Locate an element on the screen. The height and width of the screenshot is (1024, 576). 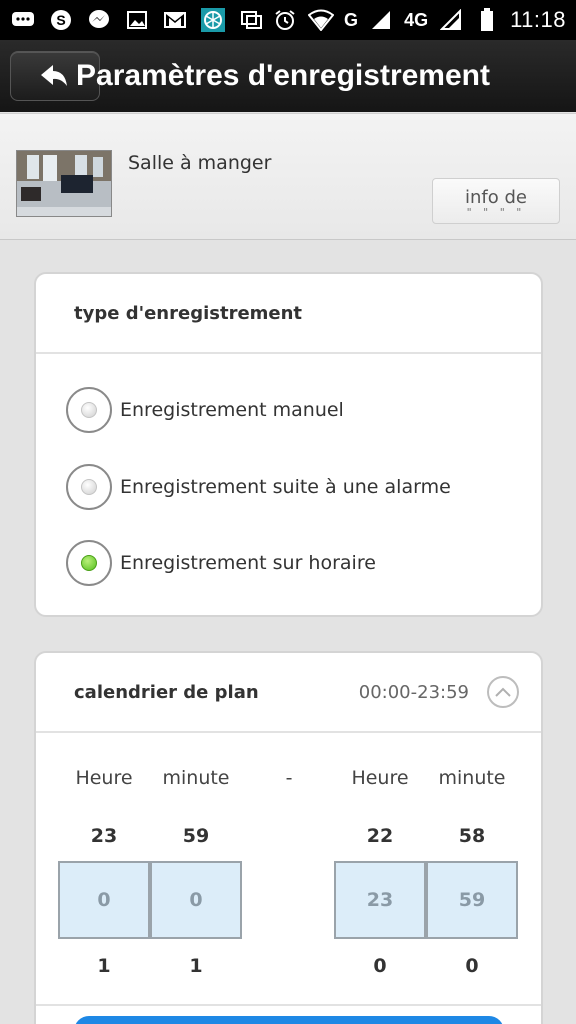
recording-type-header: type d'enregistrement is located at coordinates (288, 314).